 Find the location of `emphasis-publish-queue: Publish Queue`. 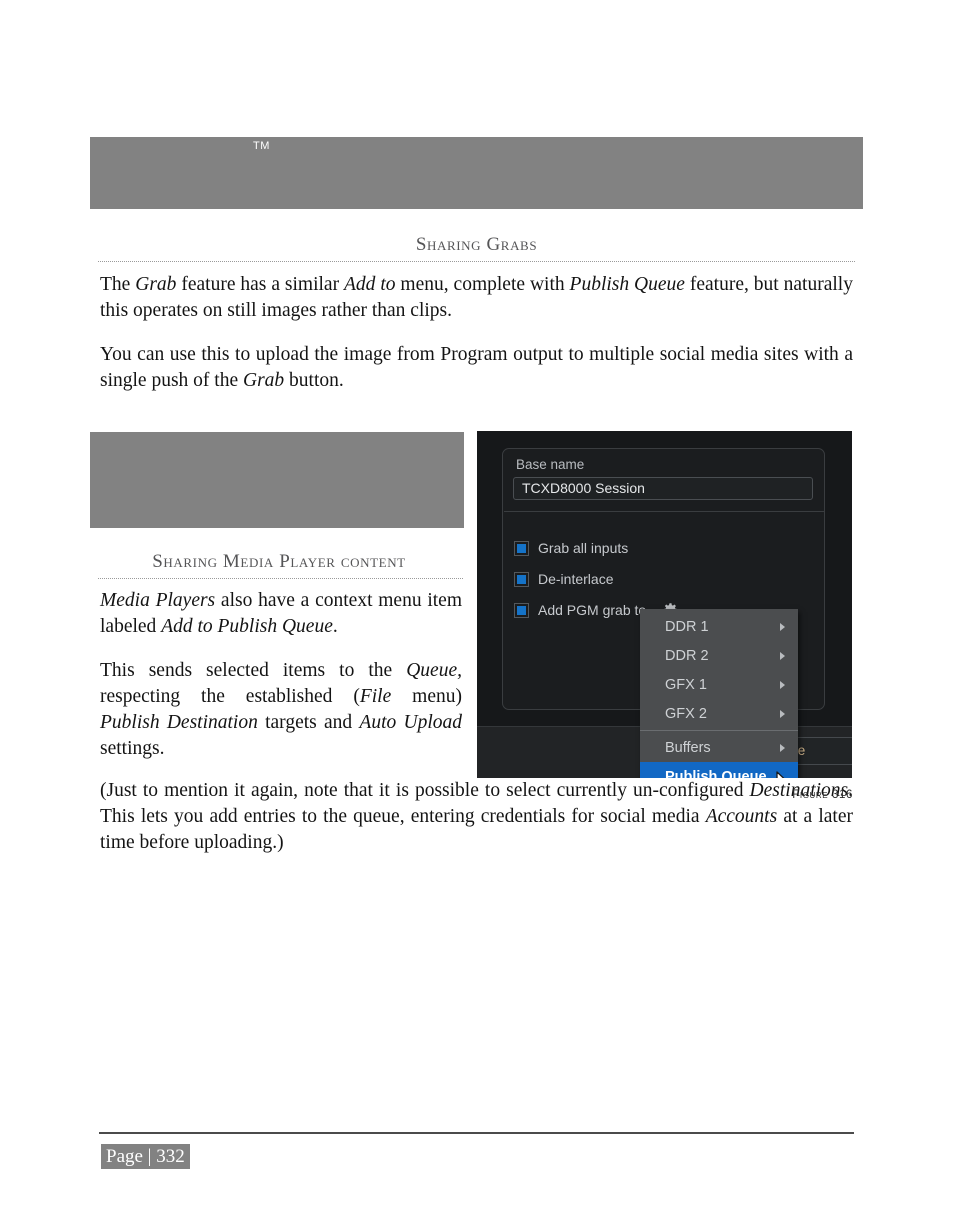

emphasis-publish-queue: Publish Queue is located at coordinates (627, 284).